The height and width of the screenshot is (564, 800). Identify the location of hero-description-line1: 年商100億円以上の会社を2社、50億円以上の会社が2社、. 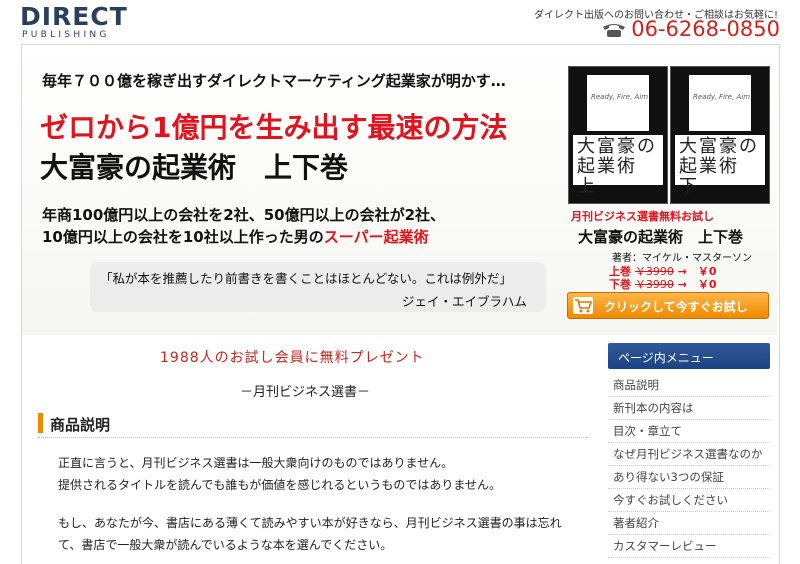
(244, 215).